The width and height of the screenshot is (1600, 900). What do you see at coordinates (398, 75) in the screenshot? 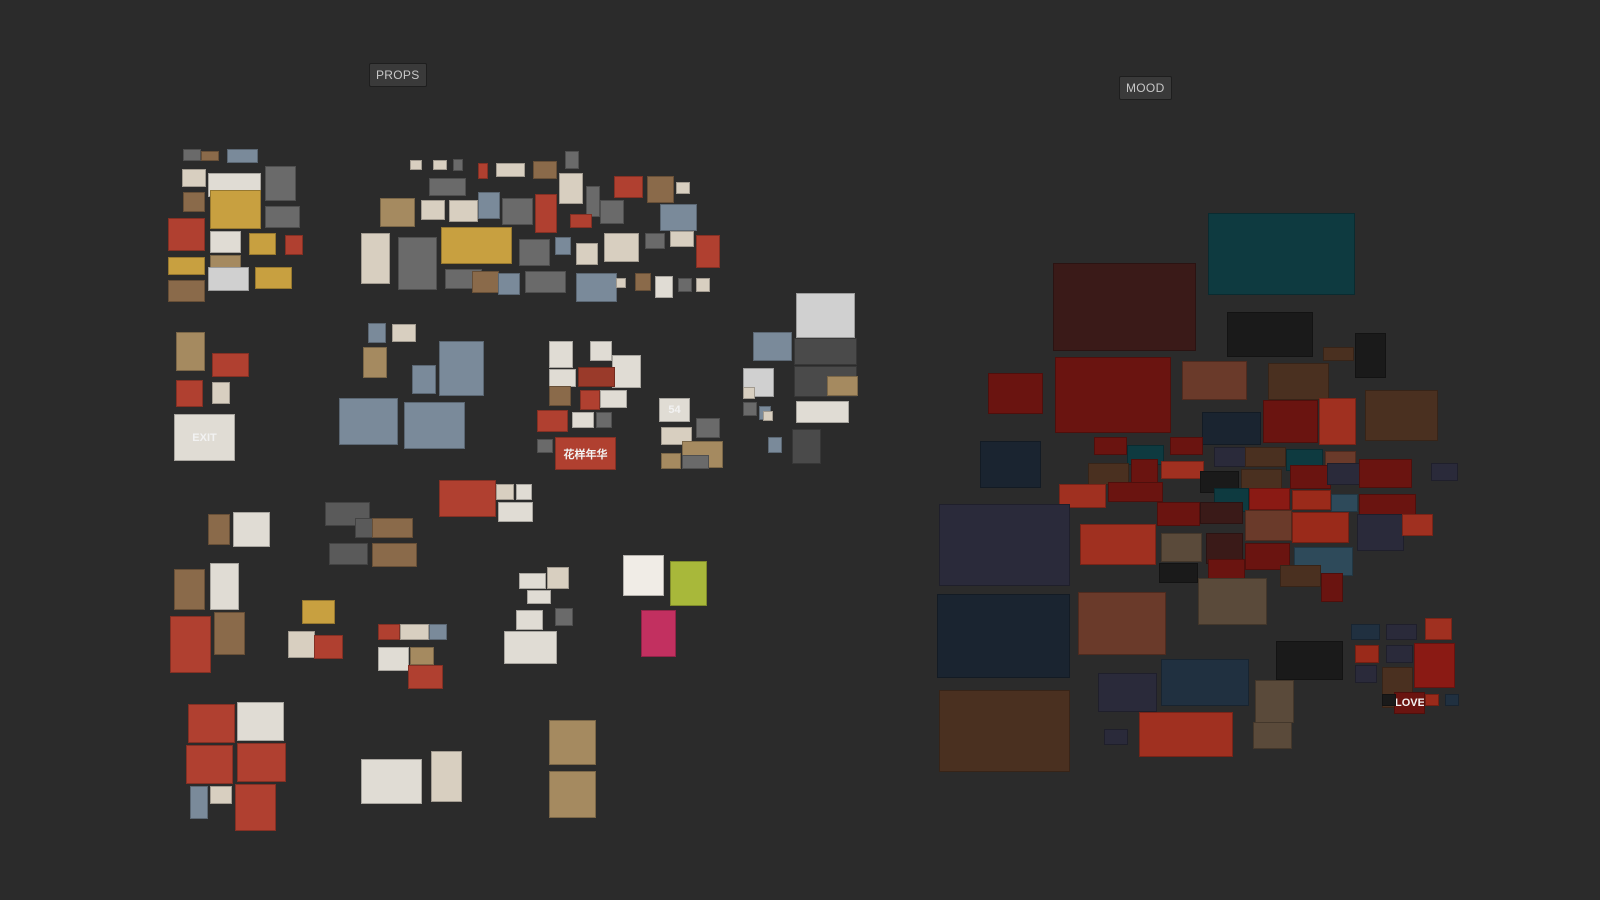
I see `group-label-props: PROPS` at bounding box center [398, 75].